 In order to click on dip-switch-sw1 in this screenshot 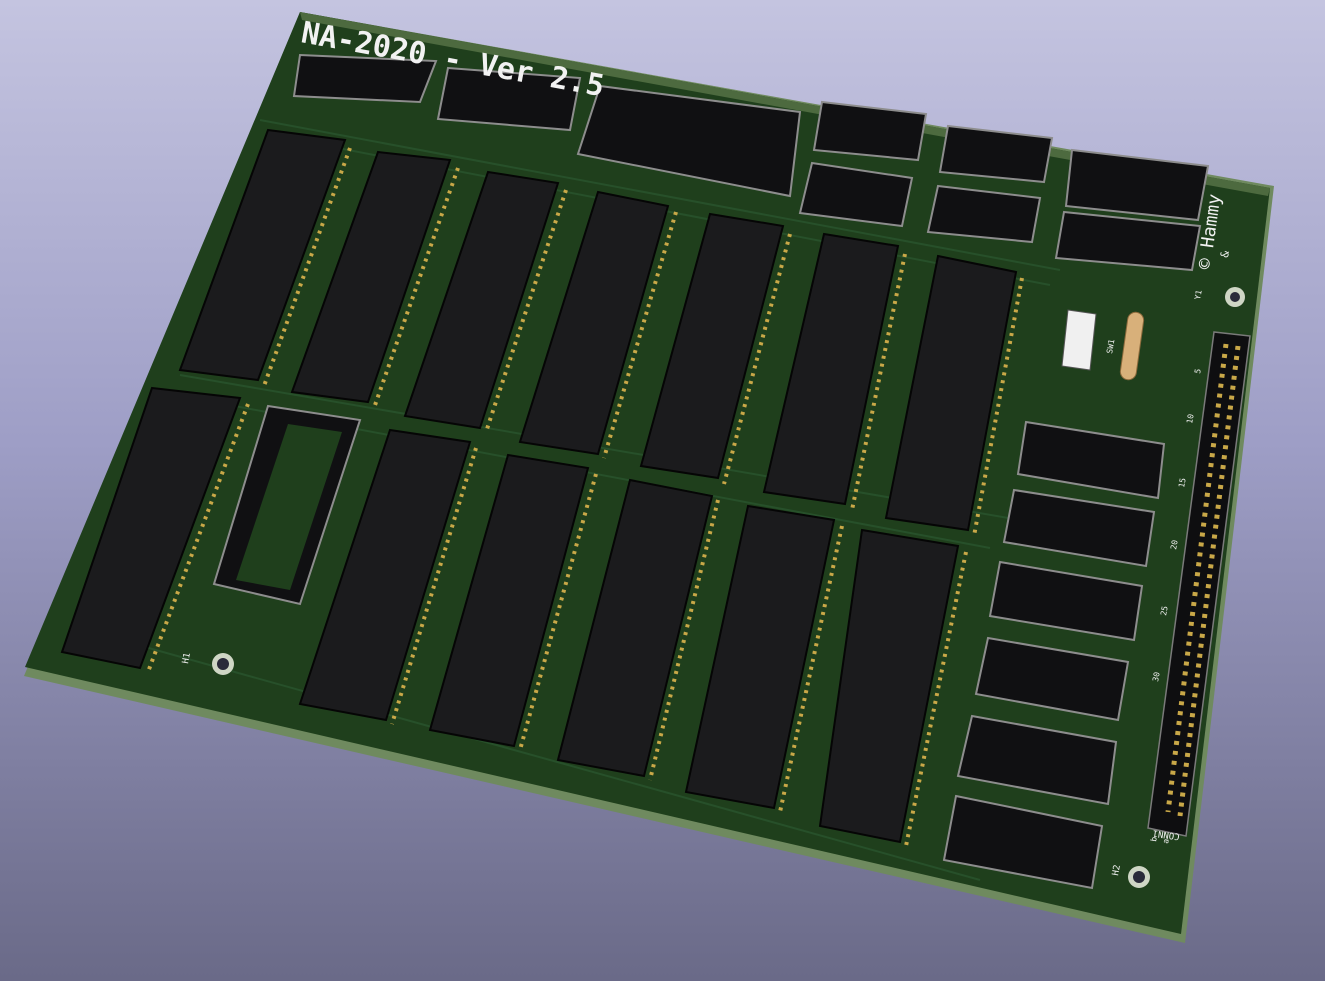, I will do `click(1079, 340)`.